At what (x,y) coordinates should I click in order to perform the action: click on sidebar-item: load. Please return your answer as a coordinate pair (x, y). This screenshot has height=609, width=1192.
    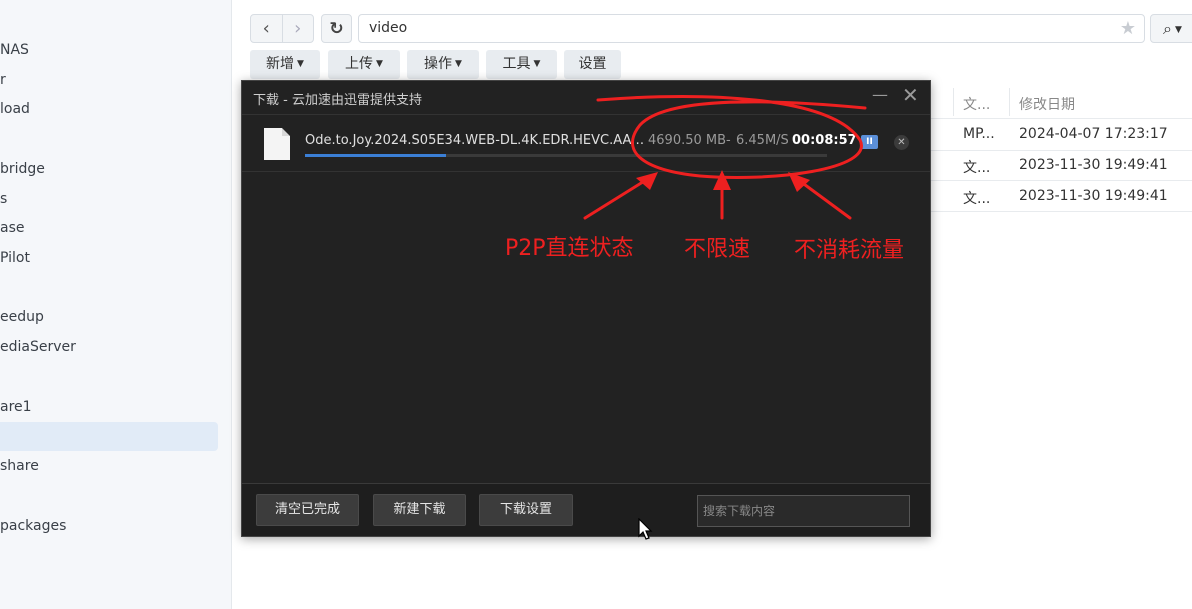
    Looking at the image, I should click on (109, 109).